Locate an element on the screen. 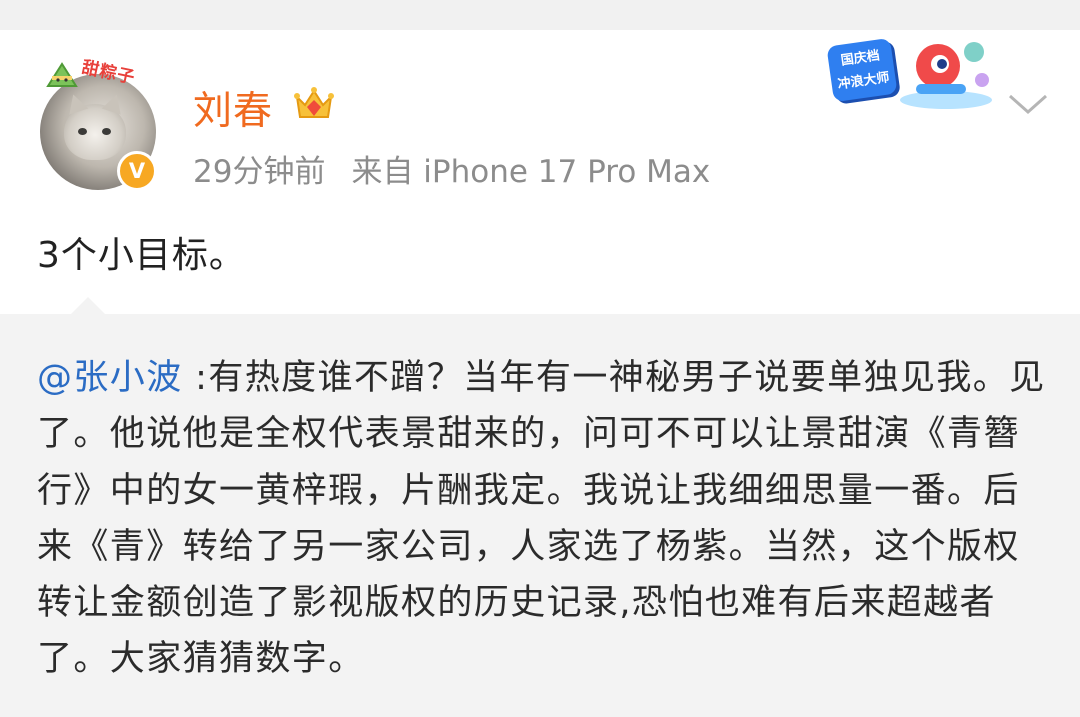 This screenshot has height=717, width=1080. cat-face is located at coordinates (95, 125).